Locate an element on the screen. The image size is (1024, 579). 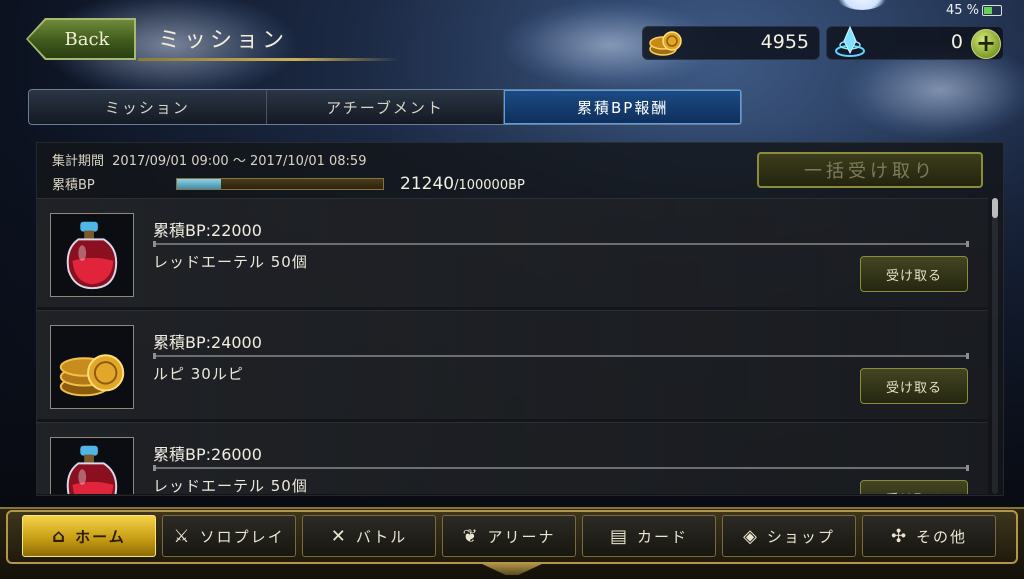
shop-icon: ◈ is located at coordinates (751, 536).